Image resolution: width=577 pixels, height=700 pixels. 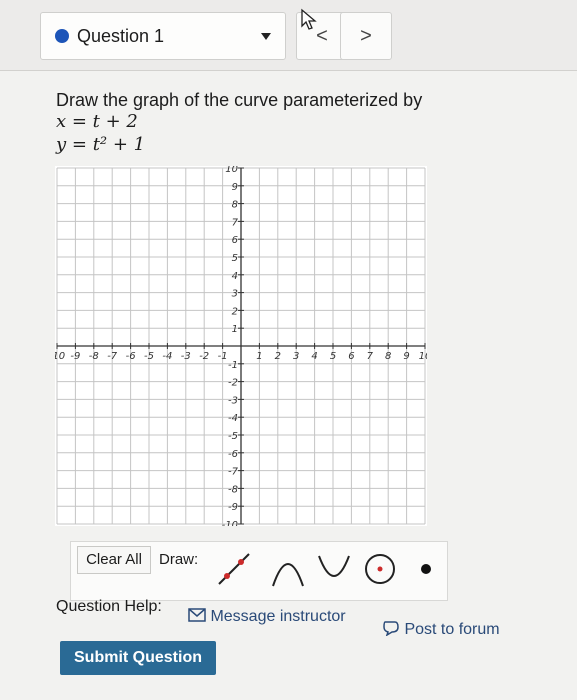 I want to click on x-tick-label: -4, so click(x=167, y=356).